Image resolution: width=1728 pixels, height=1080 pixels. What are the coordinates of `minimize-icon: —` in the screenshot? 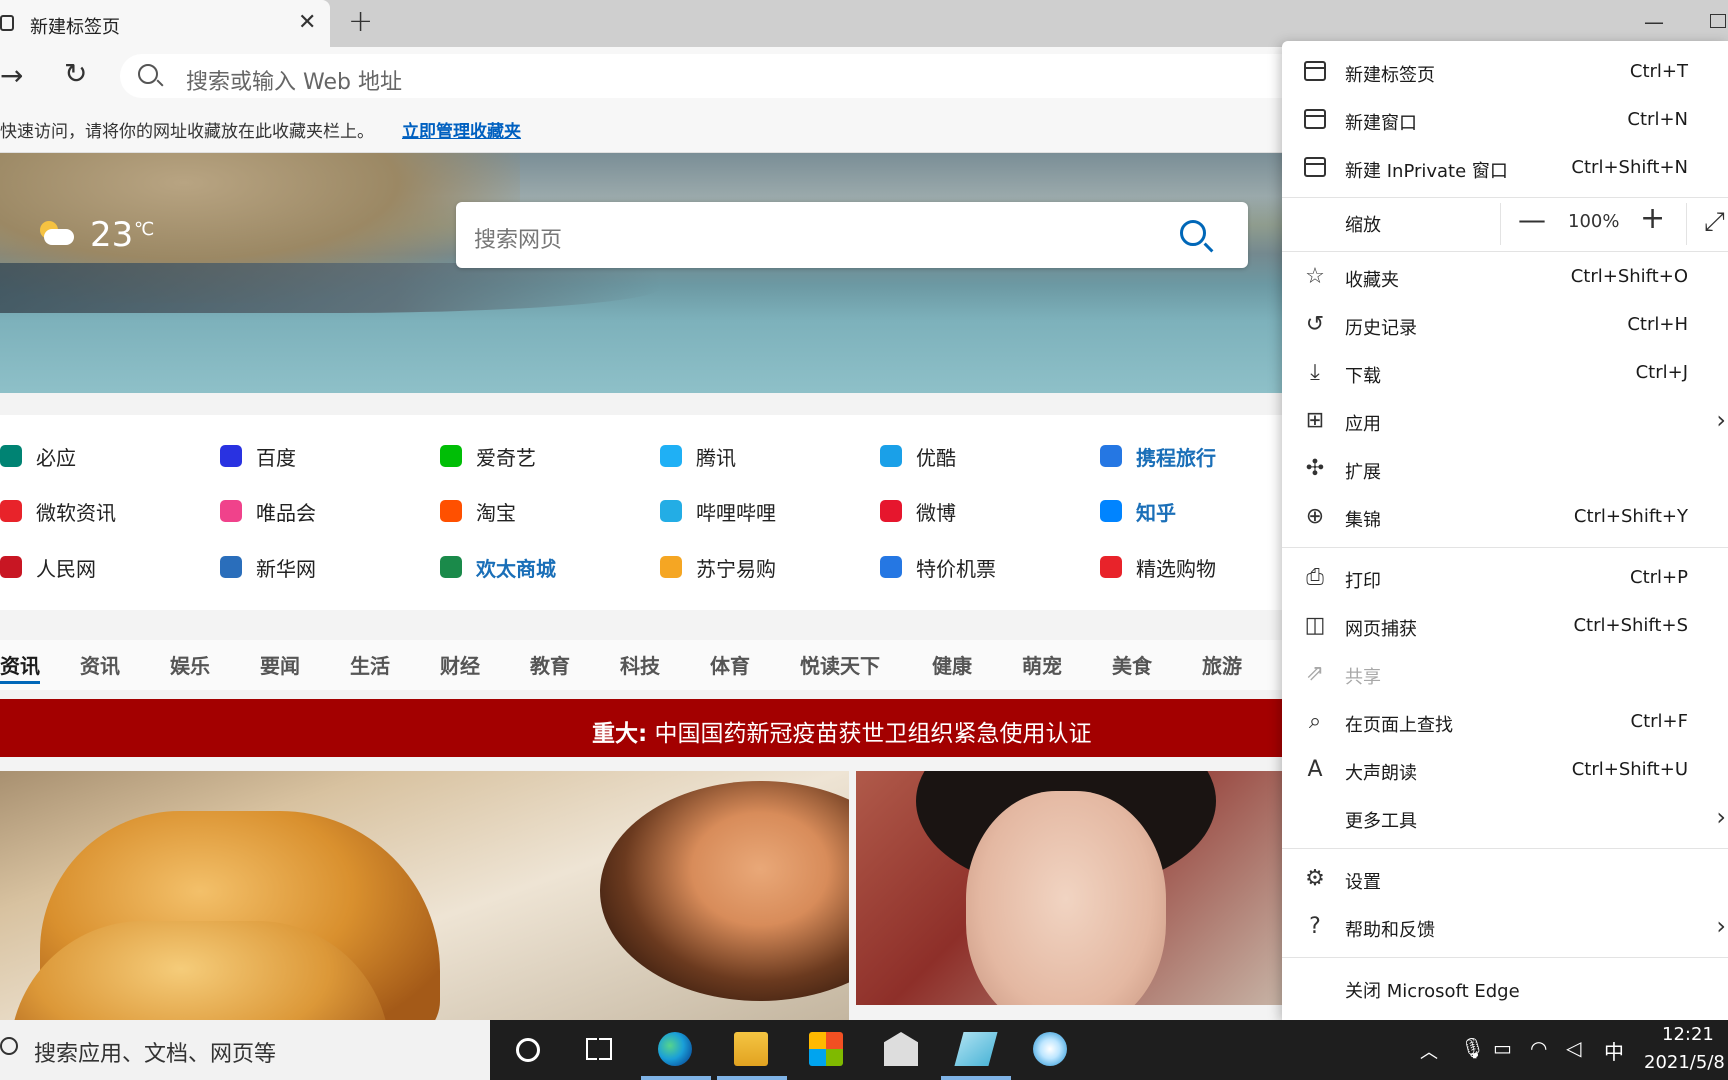 It's located at (1654, 22).